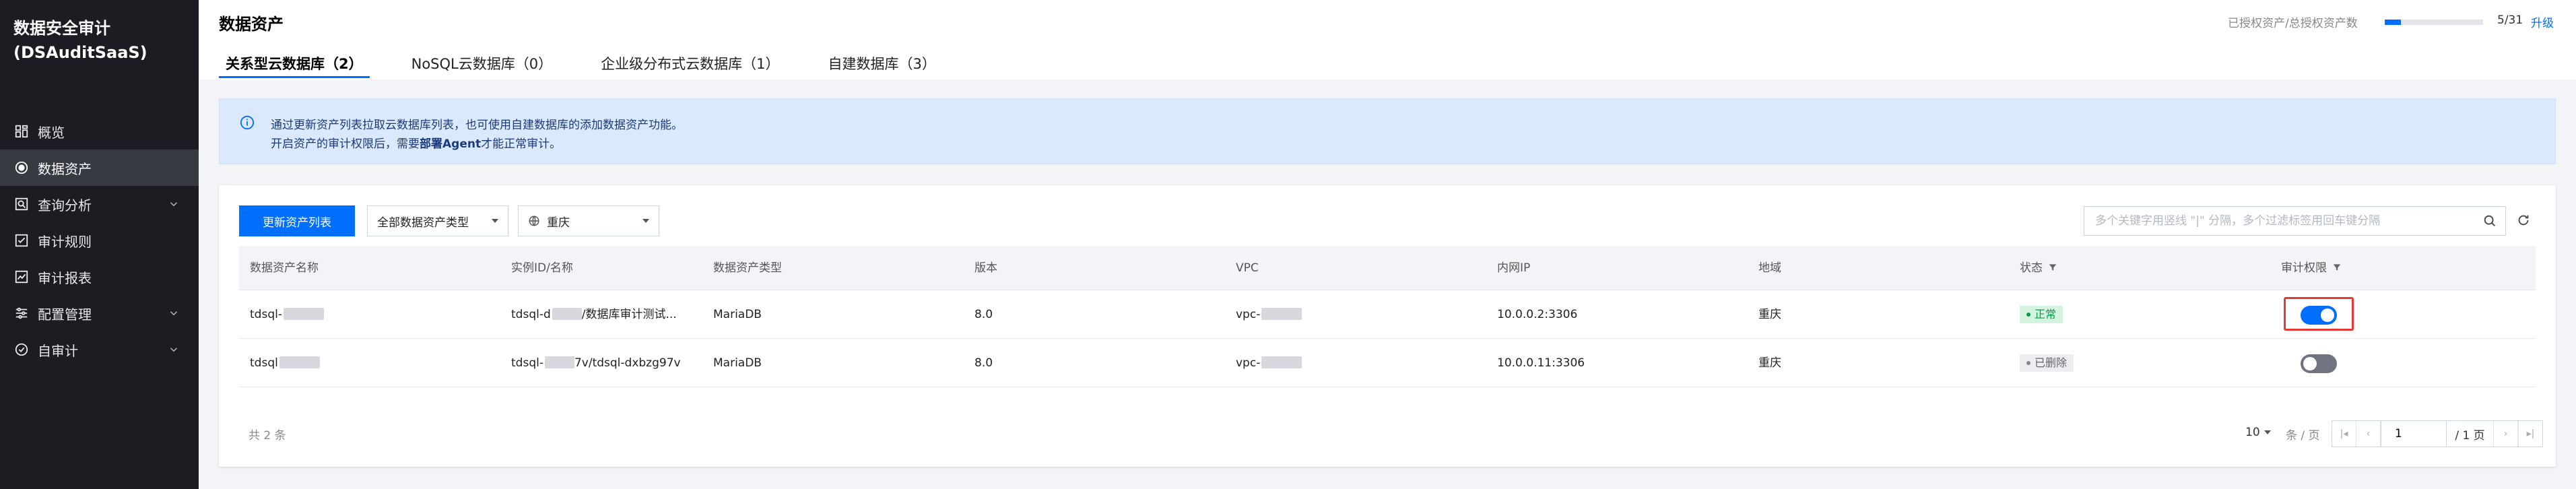 This screenshot has width=2576, height=489. I want to click on per-page-label: 条 / 页, so click(2303, 436).